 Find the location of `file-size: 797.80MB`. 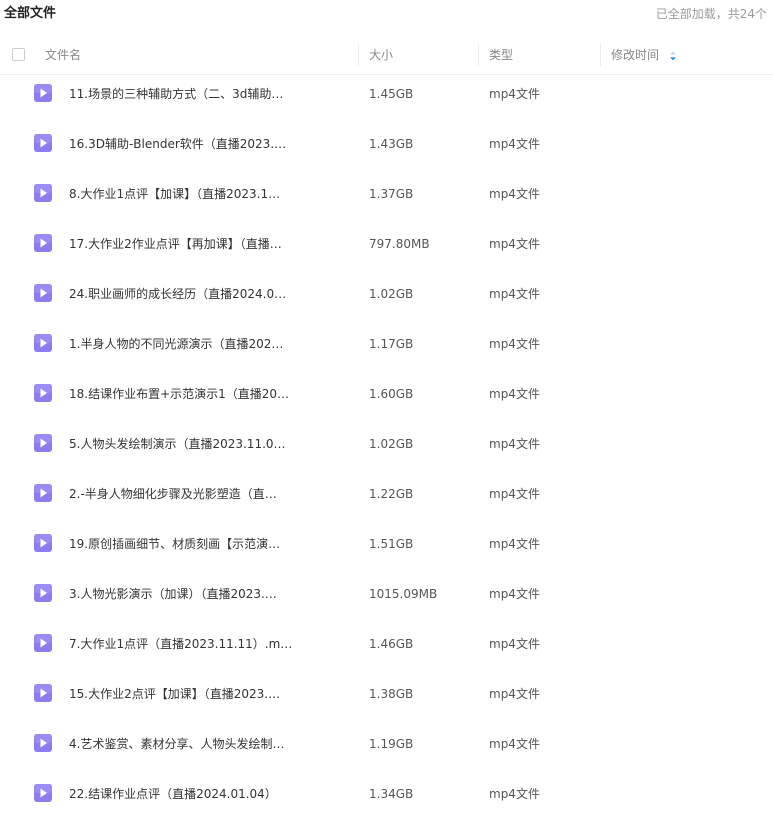

file-size: 797.80MB is located at coordinates (399, 244).